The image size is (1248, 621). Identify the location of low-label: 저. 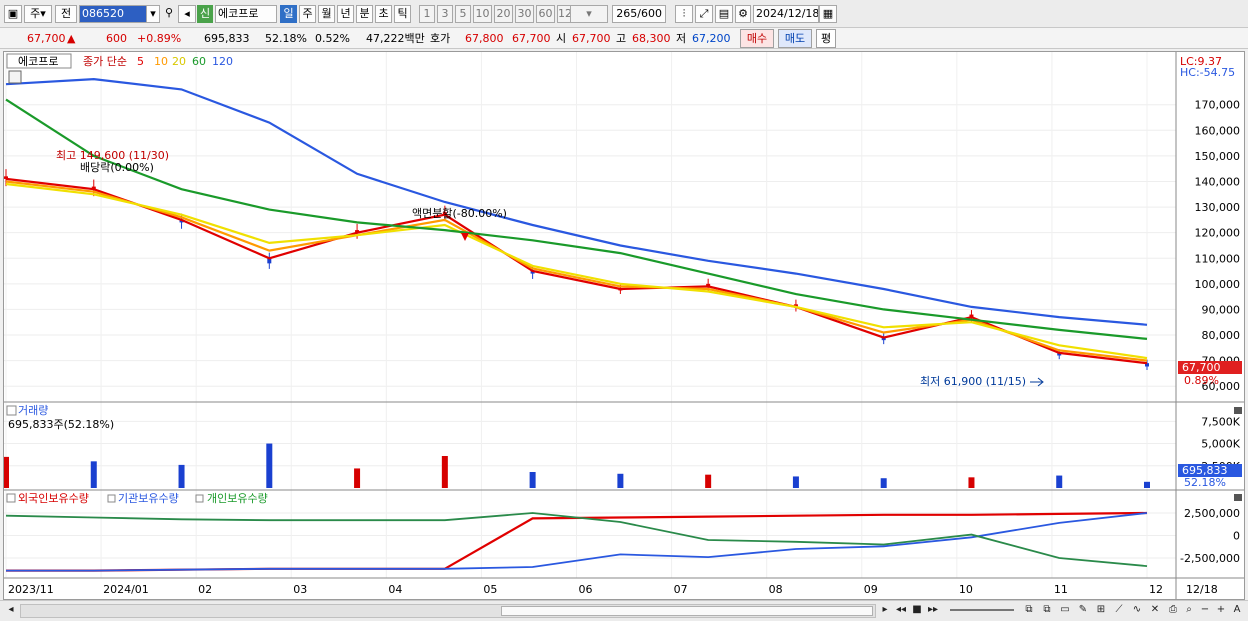
(681, 38).